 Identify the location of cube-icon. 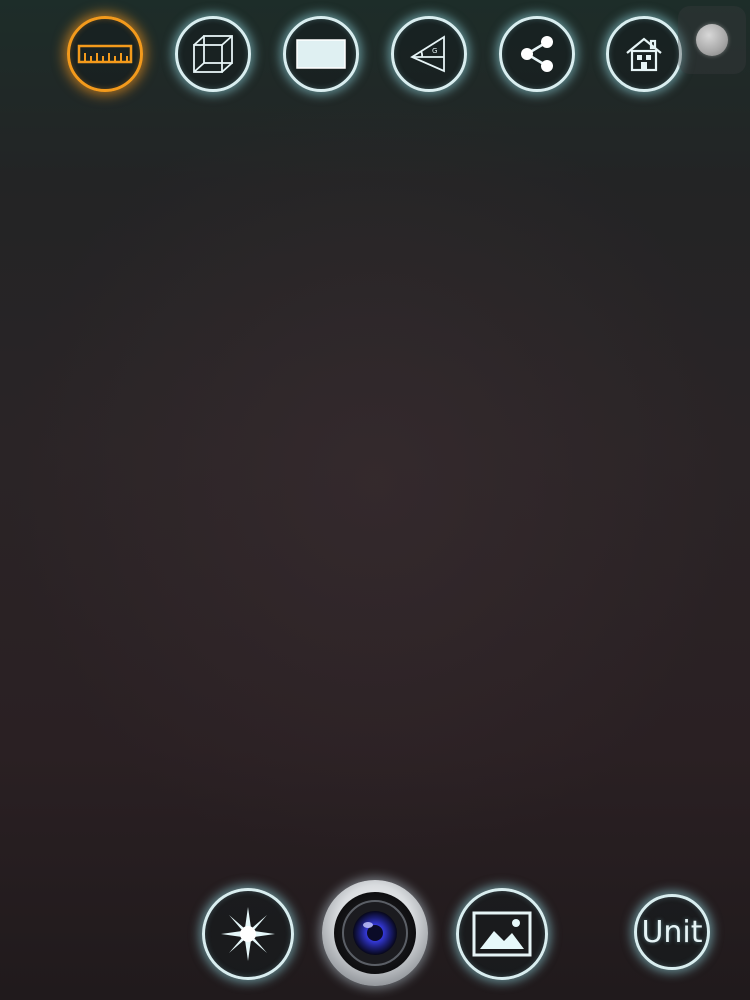
(213, 54).